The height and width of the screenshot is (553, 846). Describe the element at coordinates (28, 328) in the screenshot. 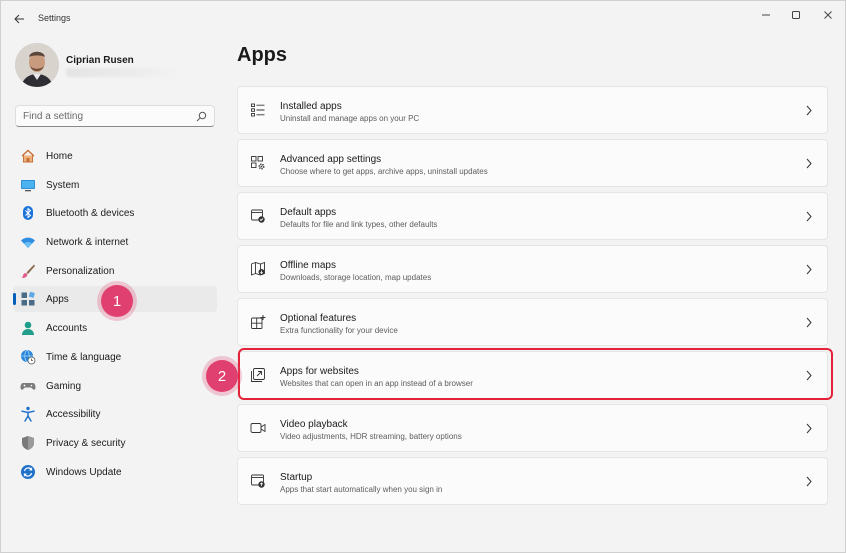

I see `person-icon` at that location.